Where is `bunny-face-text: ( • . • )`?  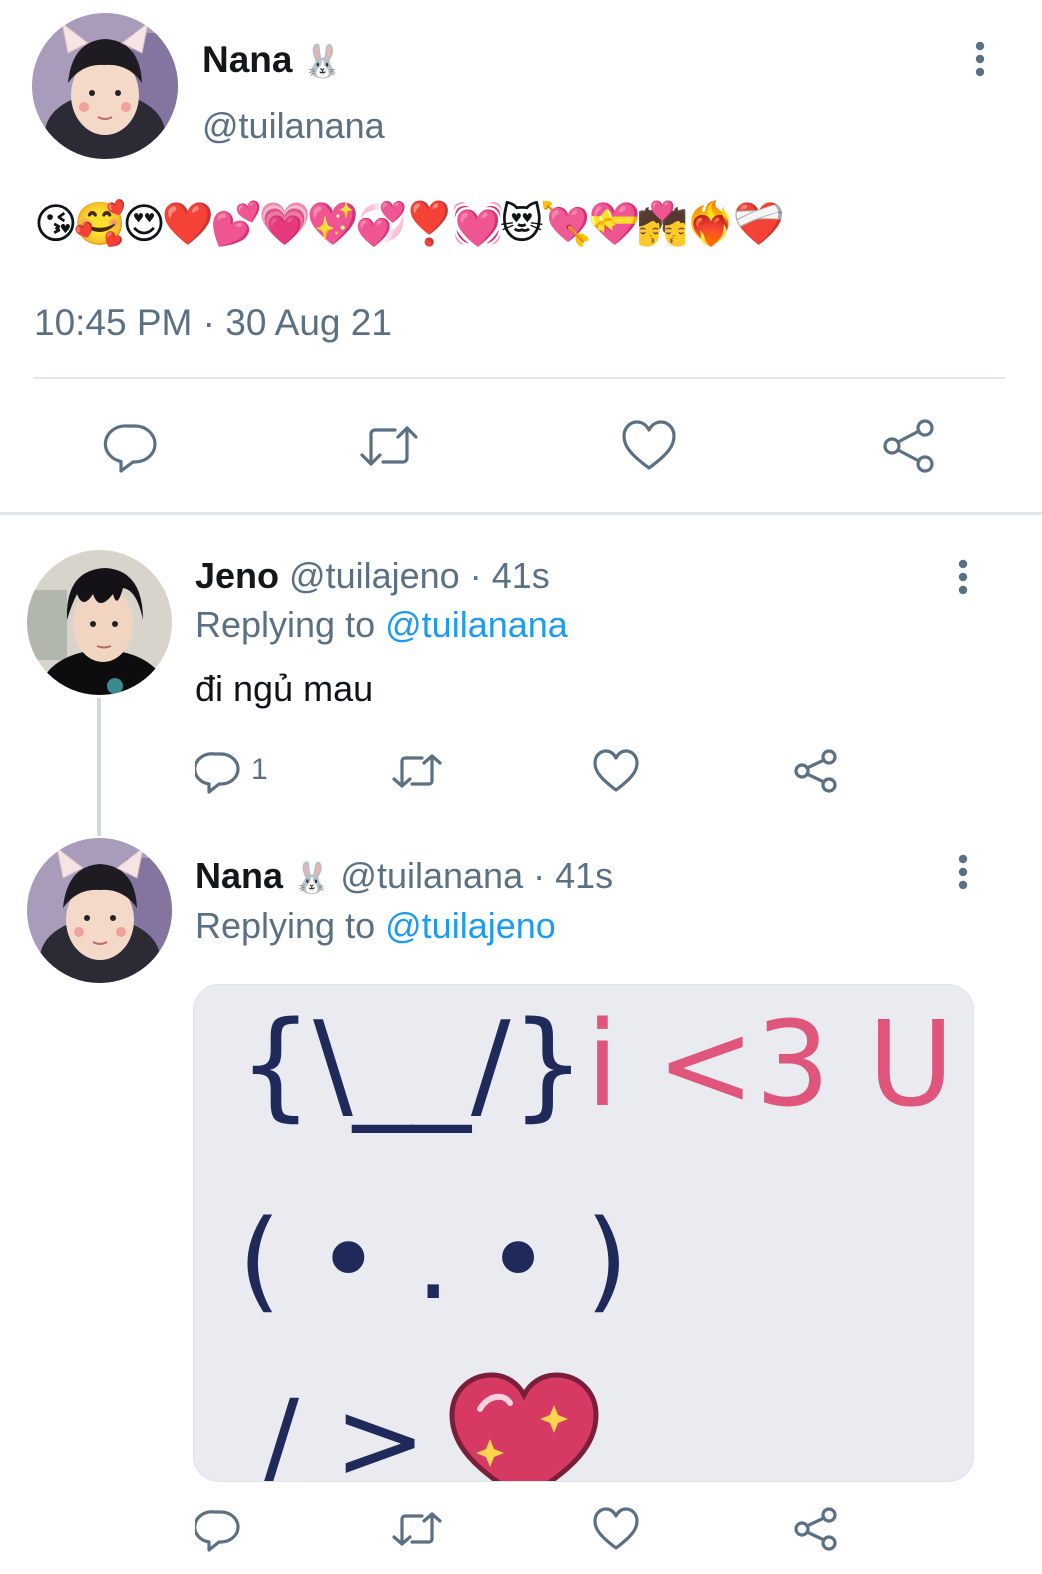 bunny-face-text: ( • . • ) is located at coordinates (433, 1260).